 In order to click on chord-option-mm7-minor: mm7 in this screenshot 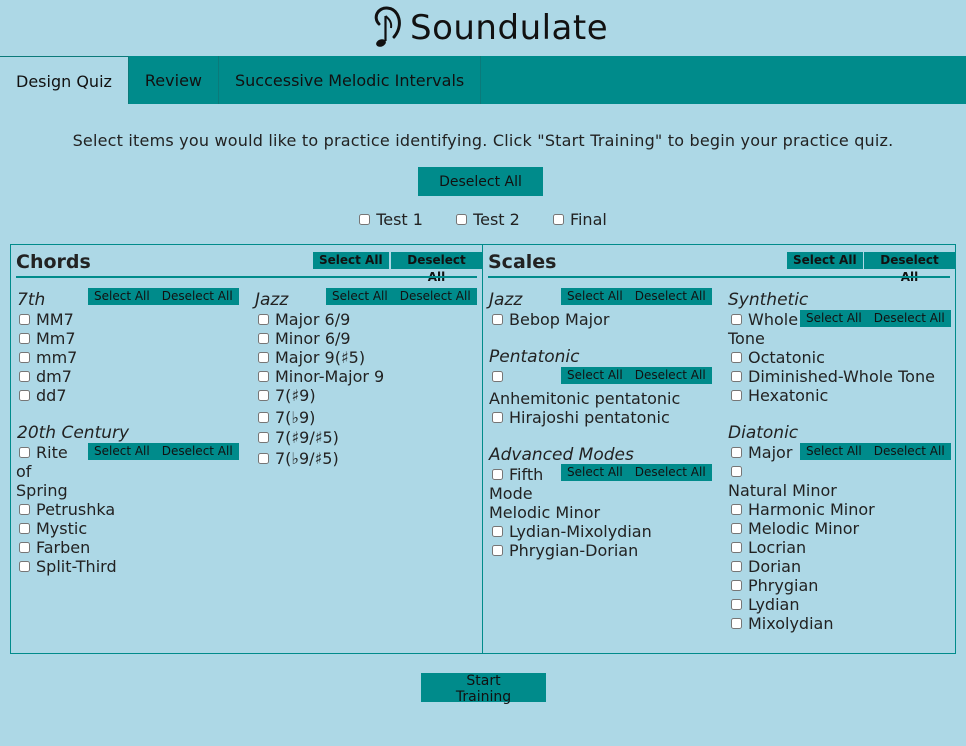, I will do `click(48, 357)`.